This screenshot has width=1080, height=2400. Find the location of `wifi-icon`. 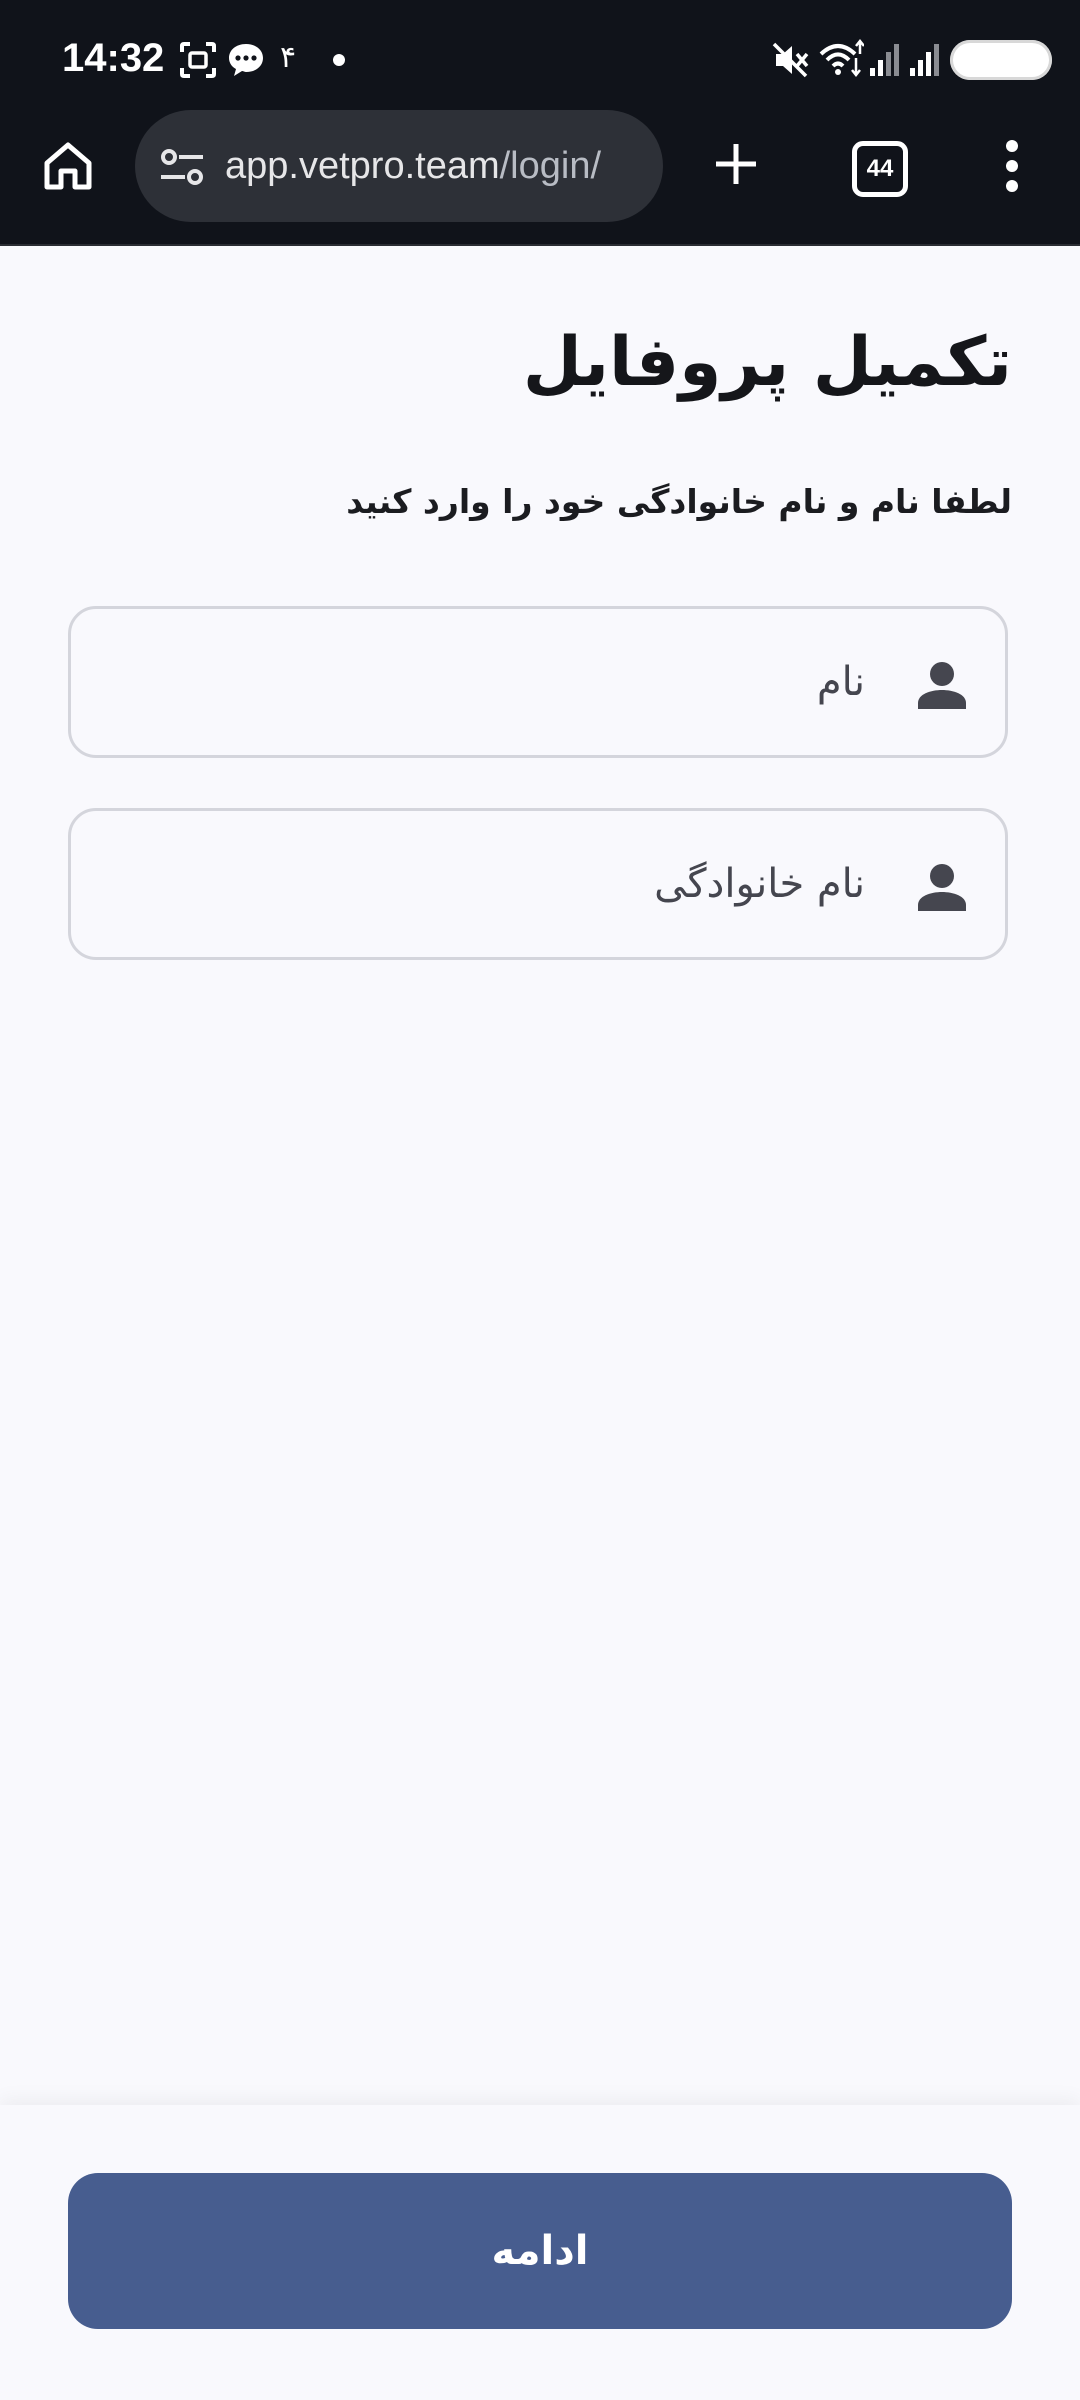

wifi-icon is located at coordinates (841, 61).